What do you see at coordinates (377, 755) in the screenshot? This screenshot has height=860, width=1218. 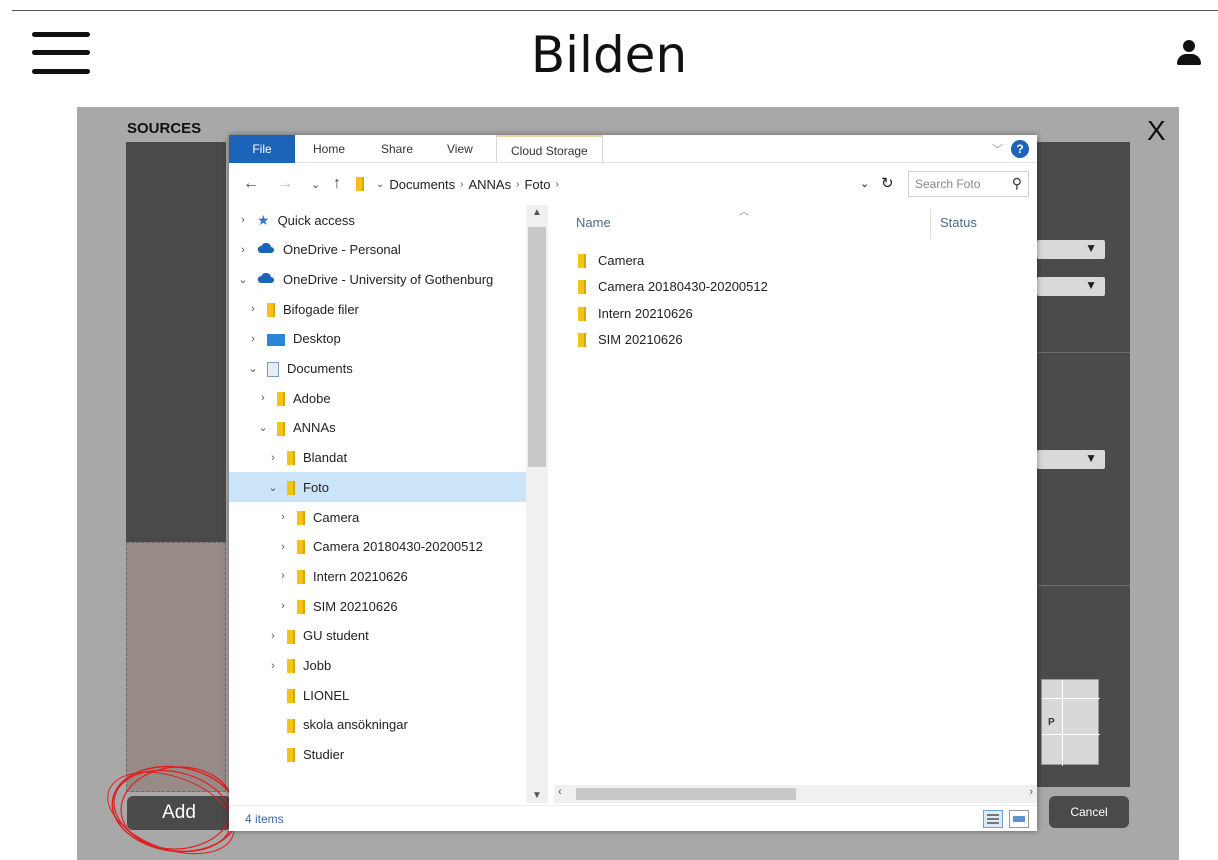 I see `tree-item: Studier` at bounding box center [377, 755].